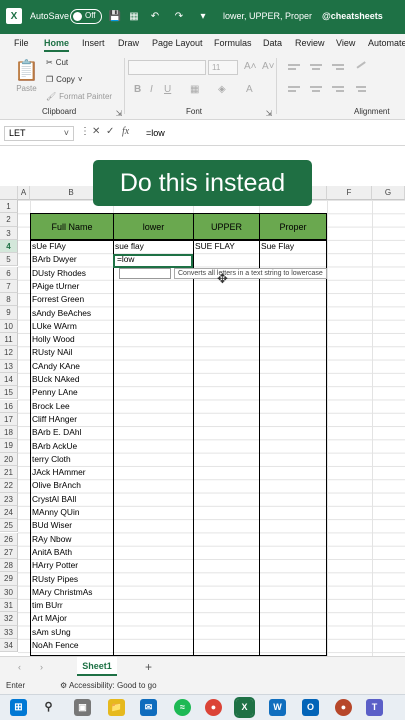  What do you see at coordinates (9, 273) in the screenshot?
I see `row-header: 6` at bounding box center [9, 273].